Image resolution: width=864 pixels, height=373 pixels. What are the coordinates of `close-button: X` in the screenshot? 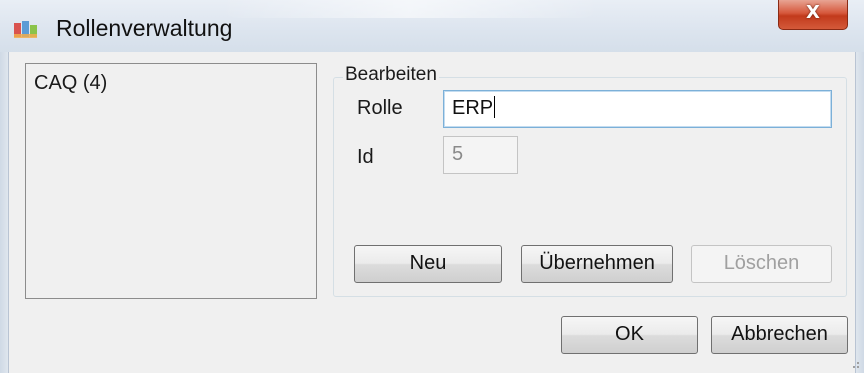 It's located at (813, 15).